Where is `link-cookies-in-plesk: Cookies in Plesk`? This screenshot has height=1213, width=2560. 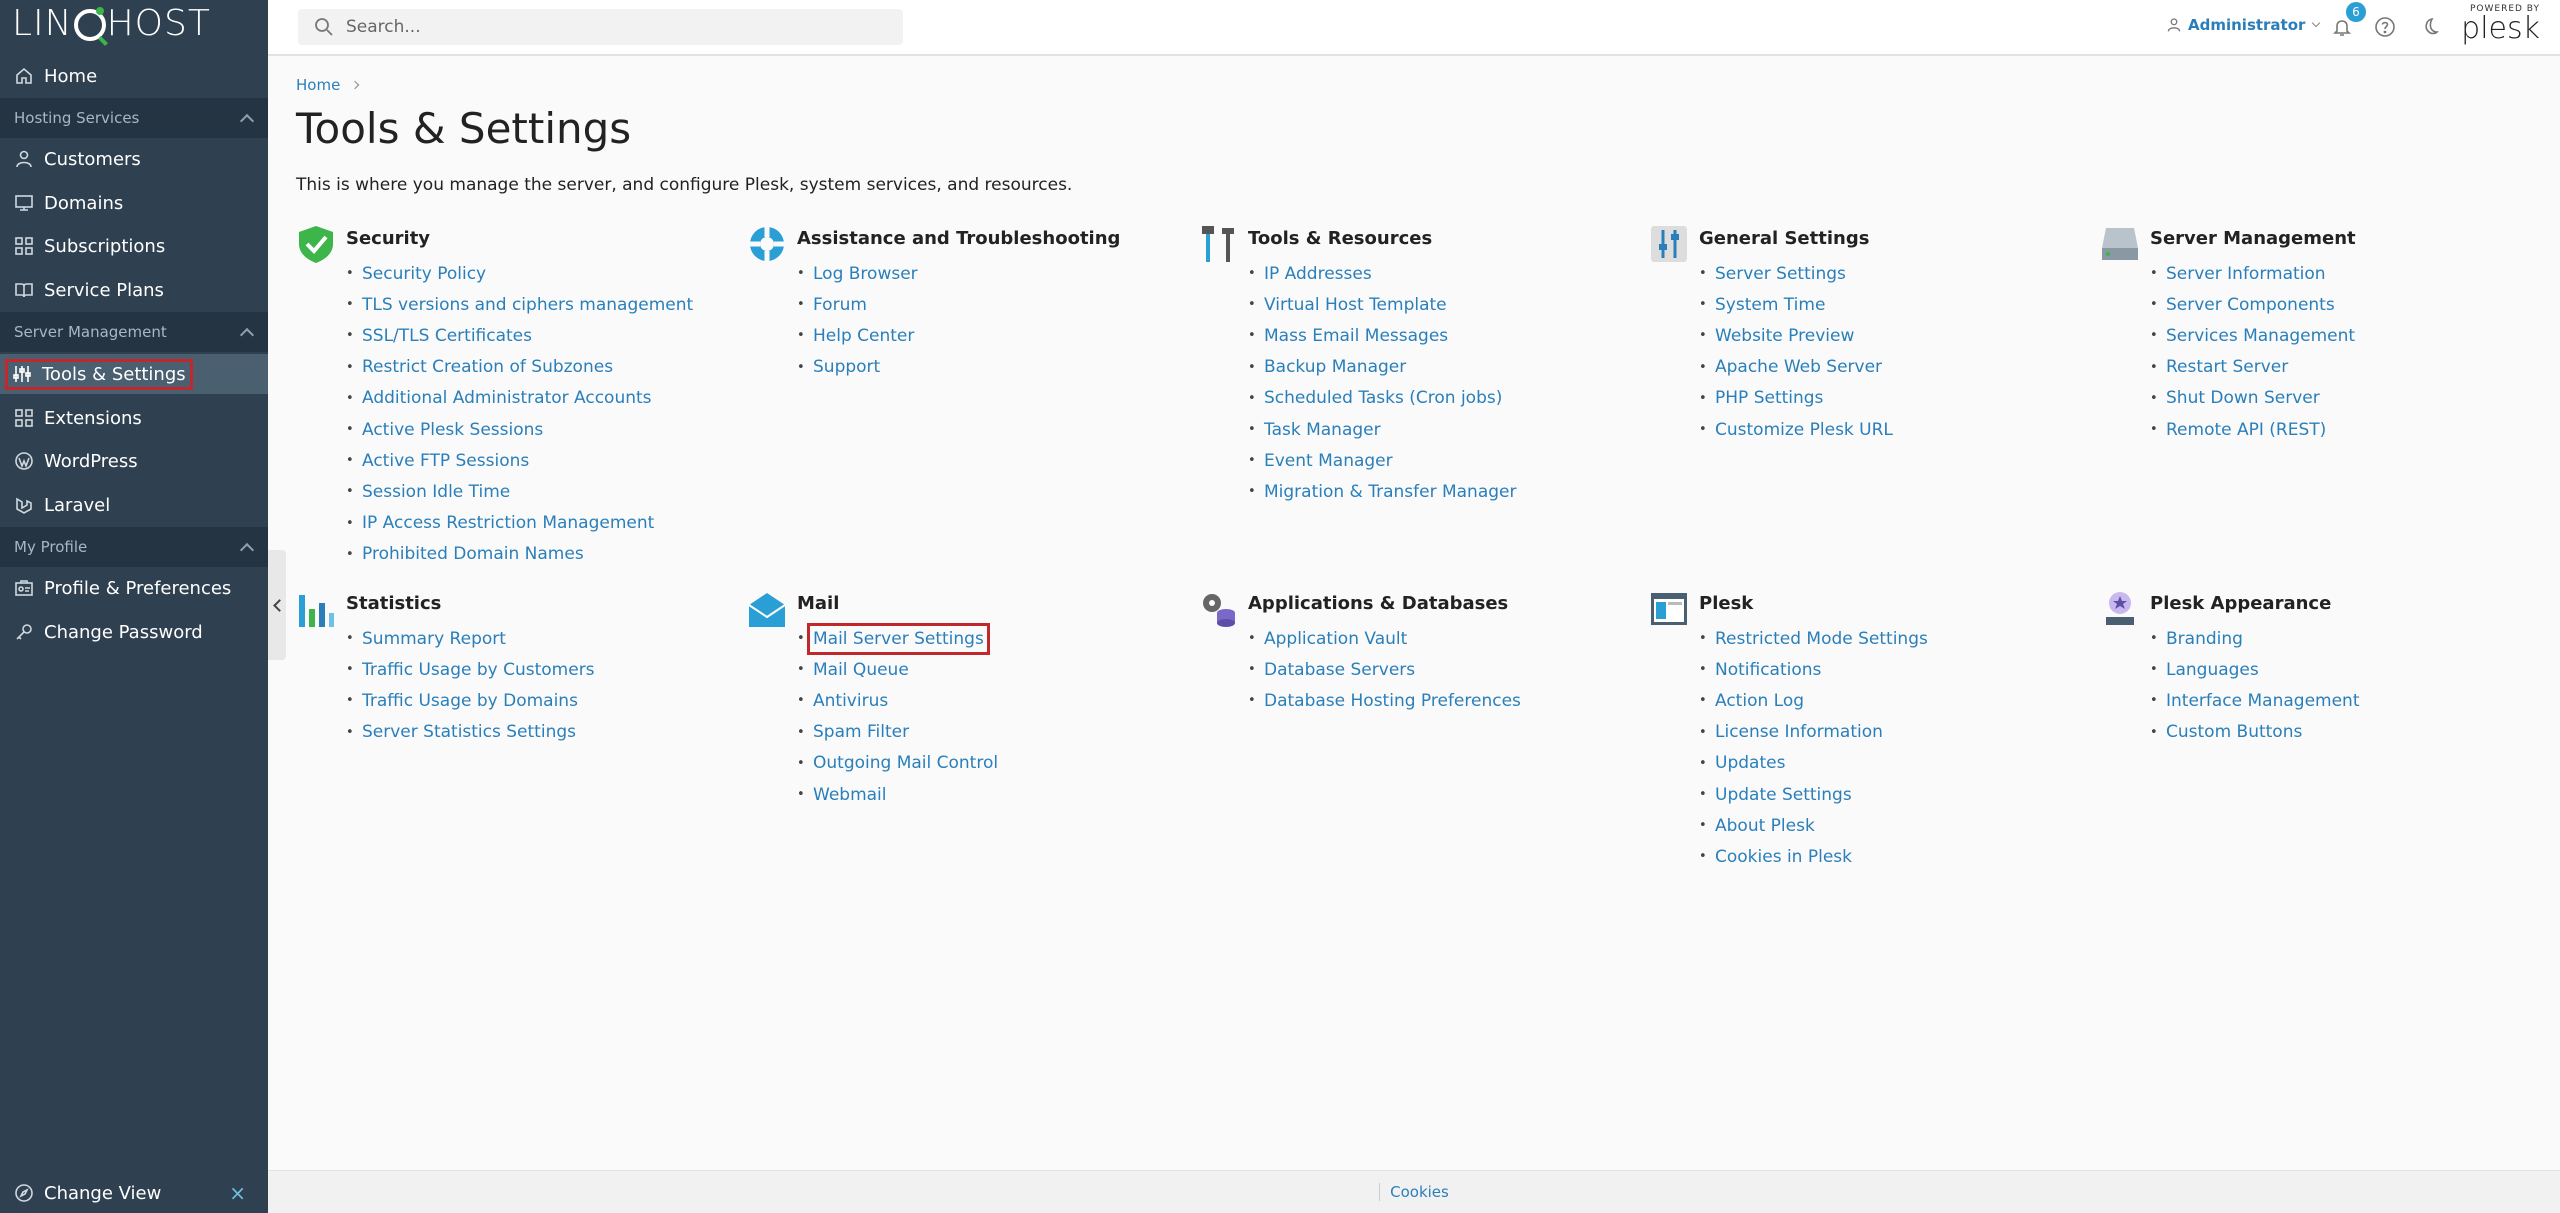 link-cookies-in-plesk: Cookies in Plesk is located at coordinates (1813, 856).